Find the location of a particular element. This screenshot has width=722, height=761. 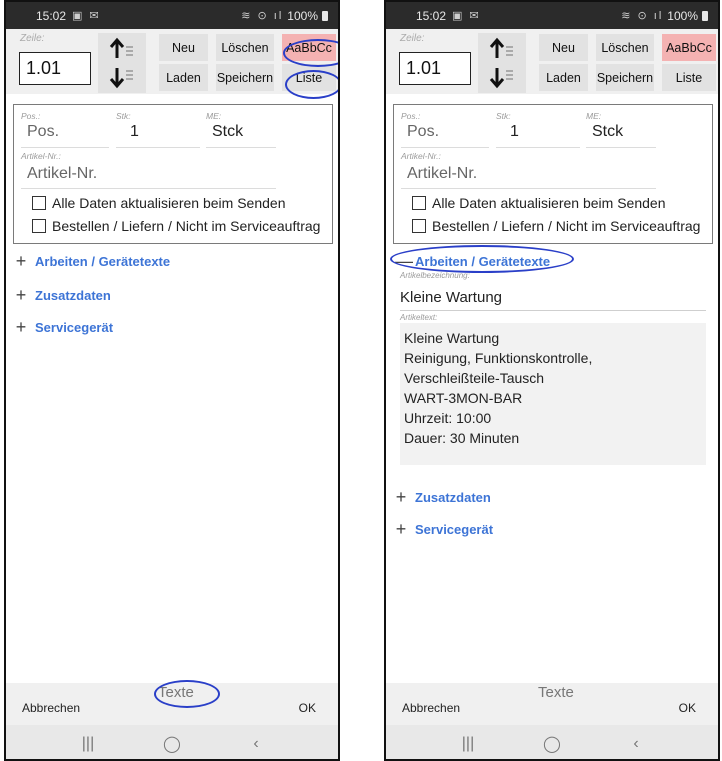

status-time: 15:02 is located at coordinates (51, 15).